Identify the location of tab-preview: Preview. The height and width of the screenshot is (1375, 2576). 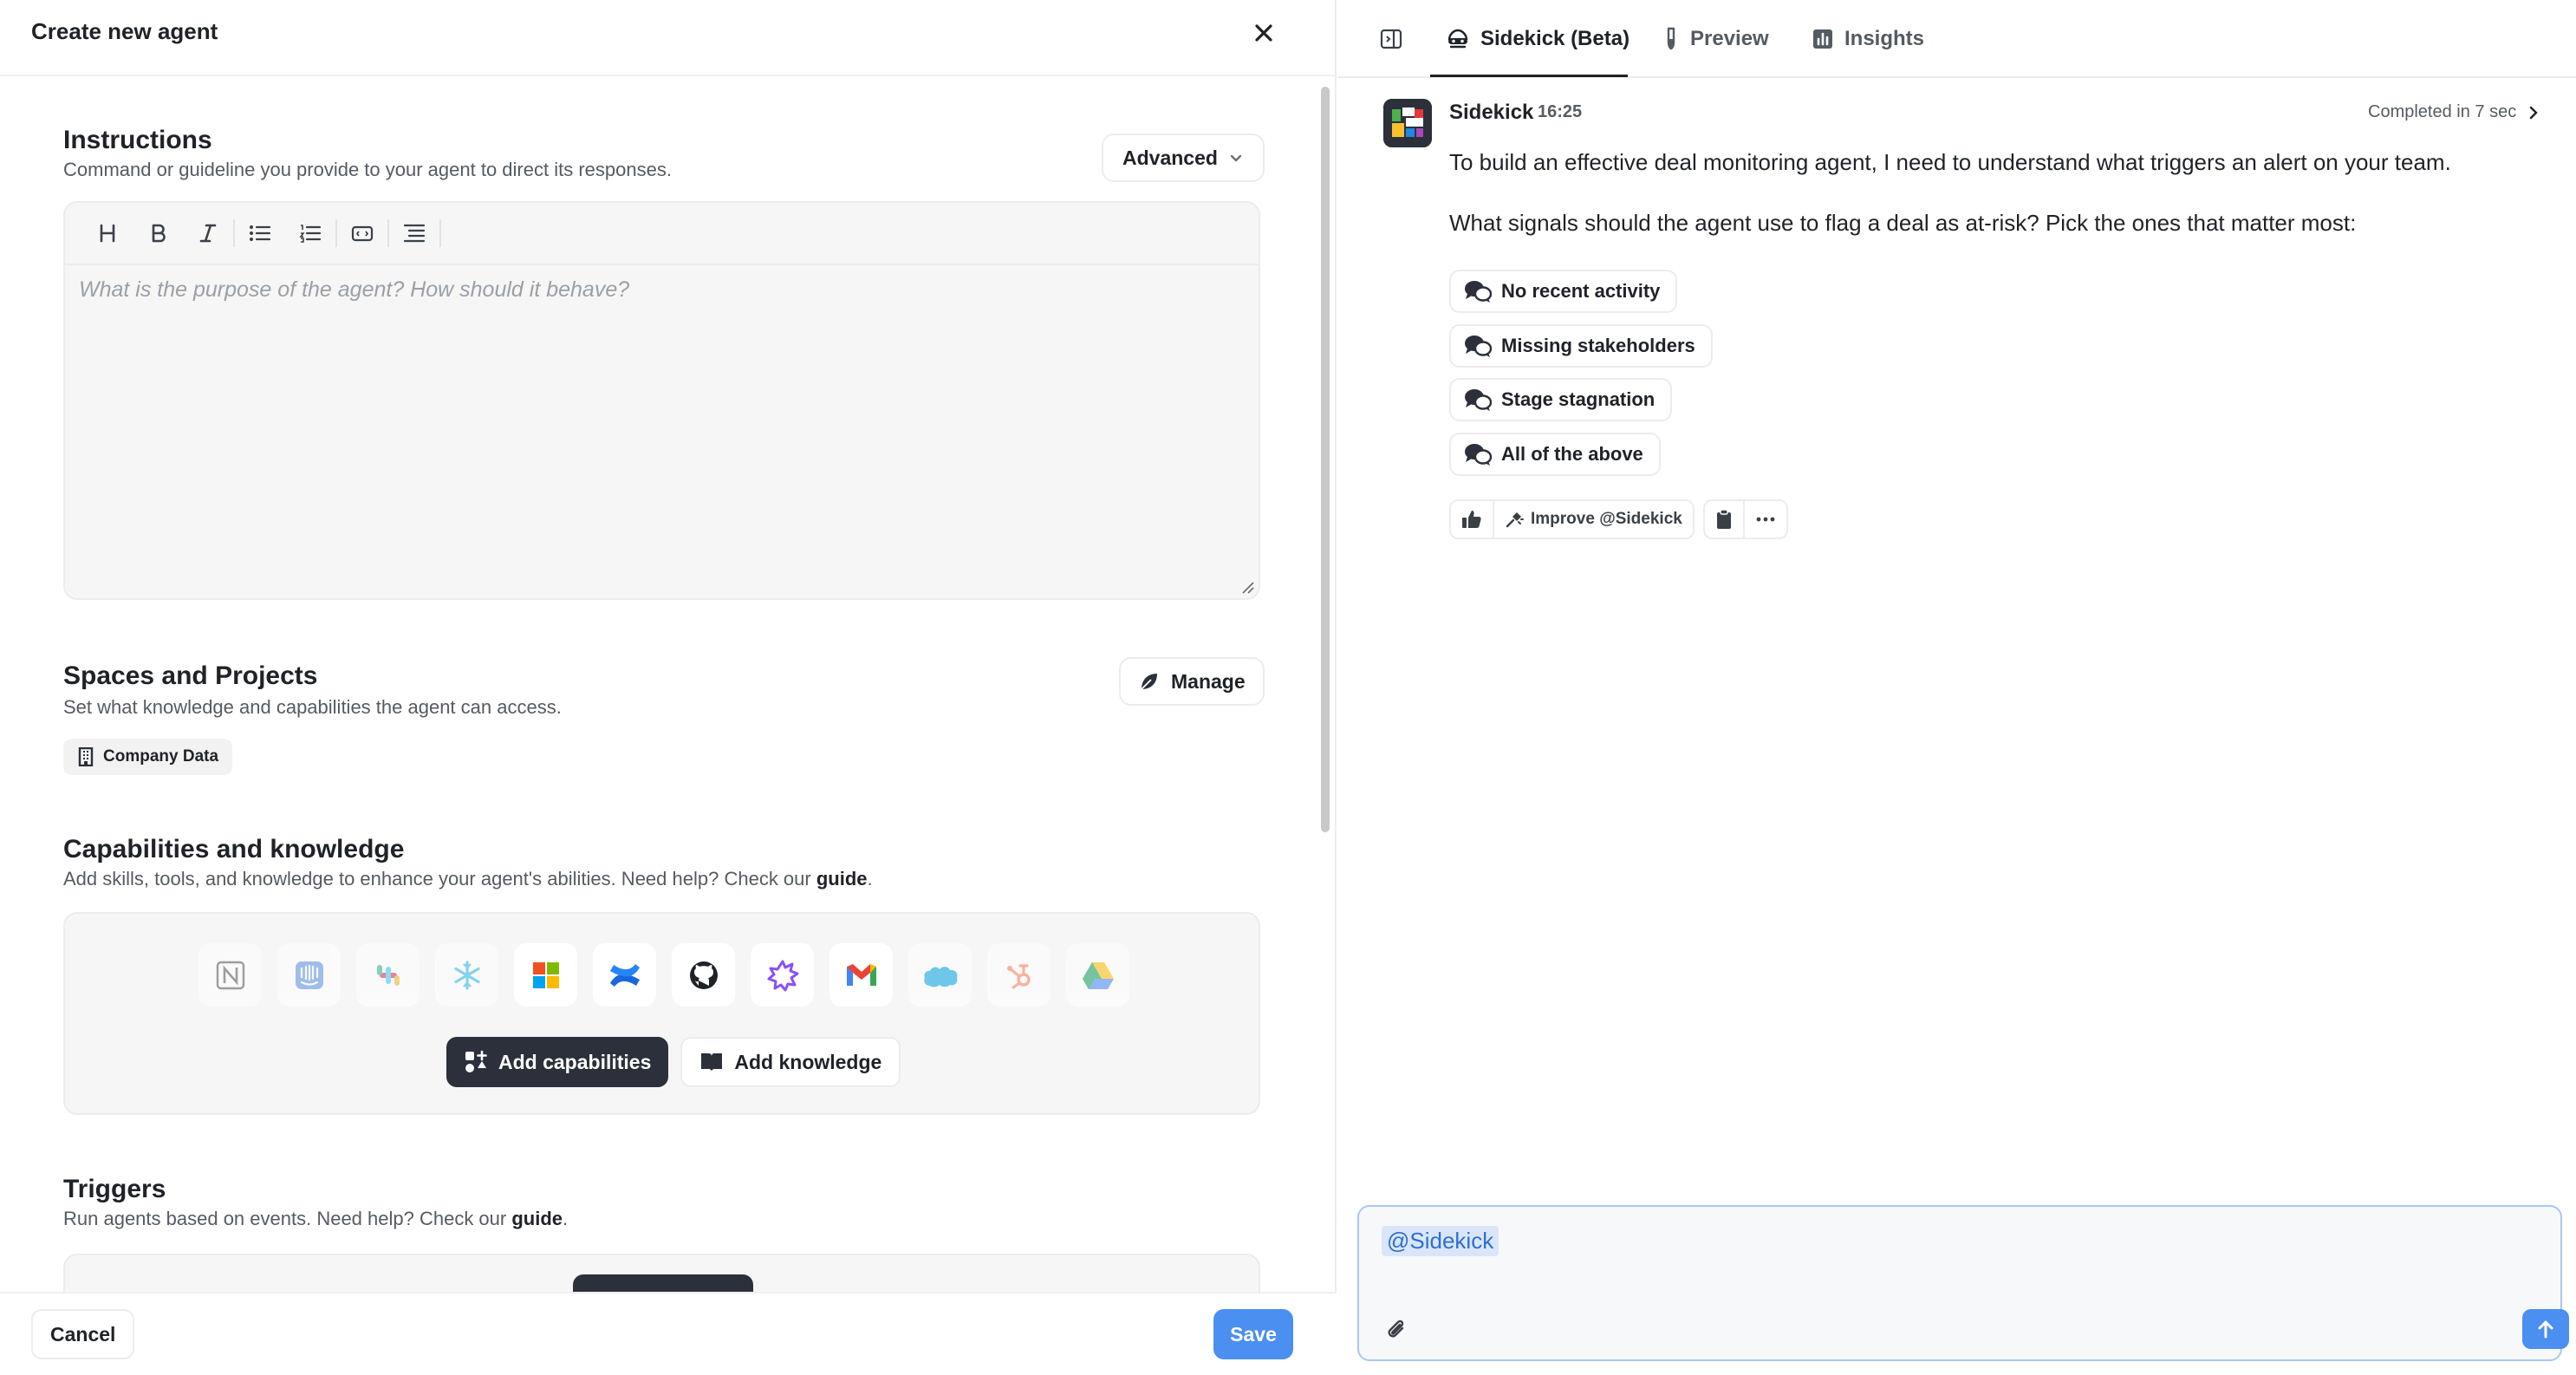
(1715, 39).